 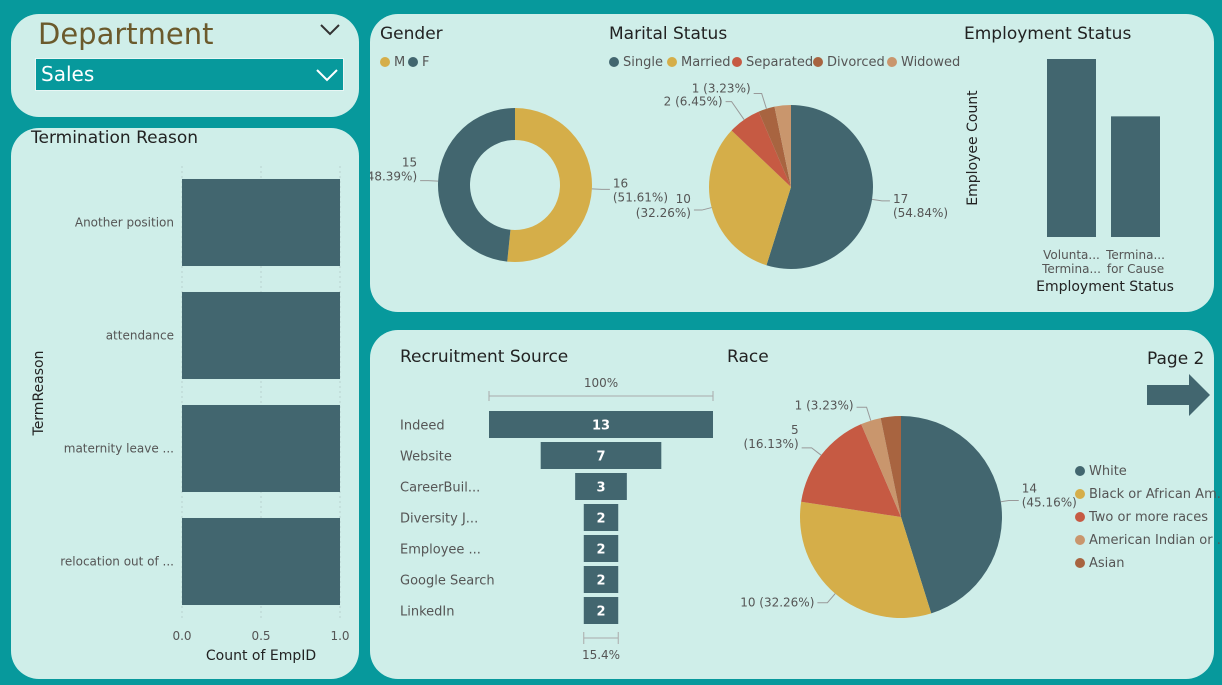 I want to click on department-slicer-panel: Department Sales, so click(x=185, y=65).